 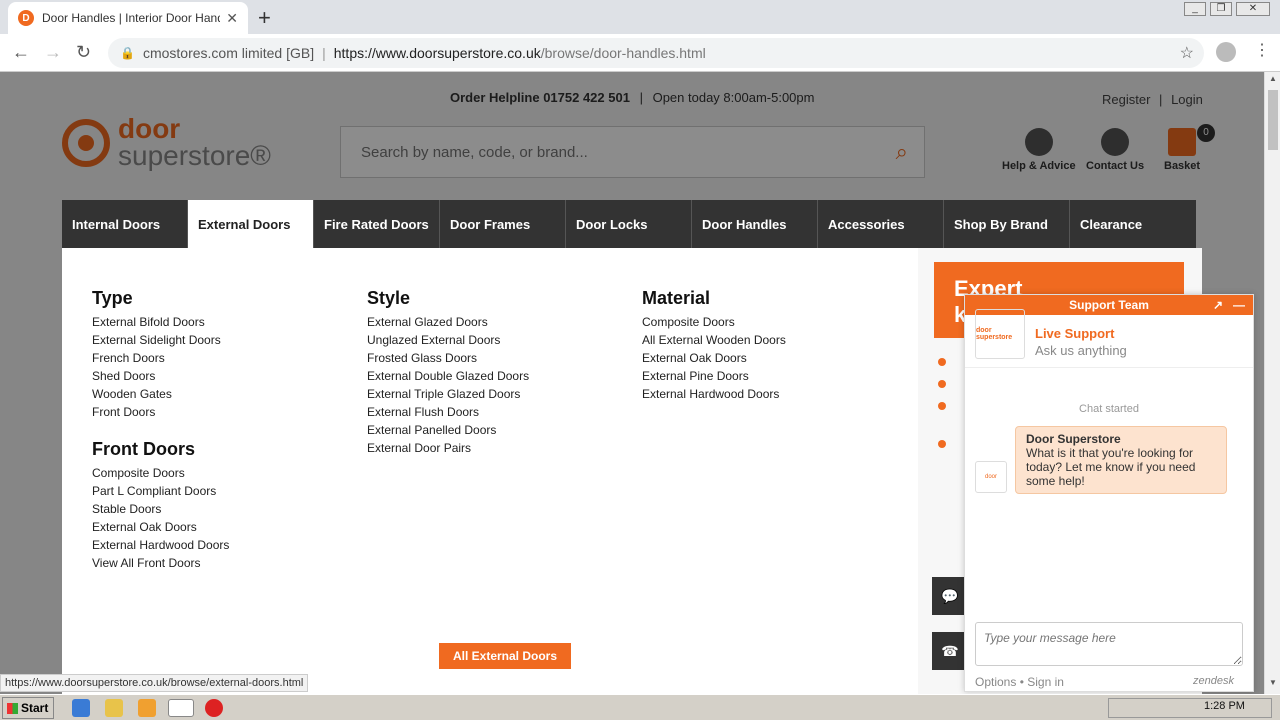 I want to click on type-heading: Type, so click(x=112, y=298).